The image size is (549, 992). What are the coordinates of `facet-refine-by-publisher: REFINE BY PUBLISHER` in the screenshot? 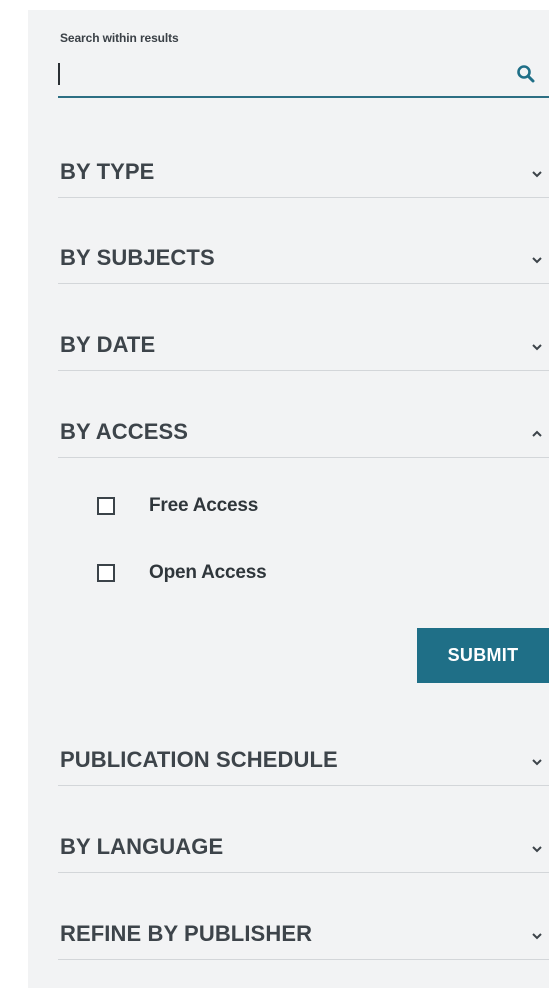 It's located at (303, 932).